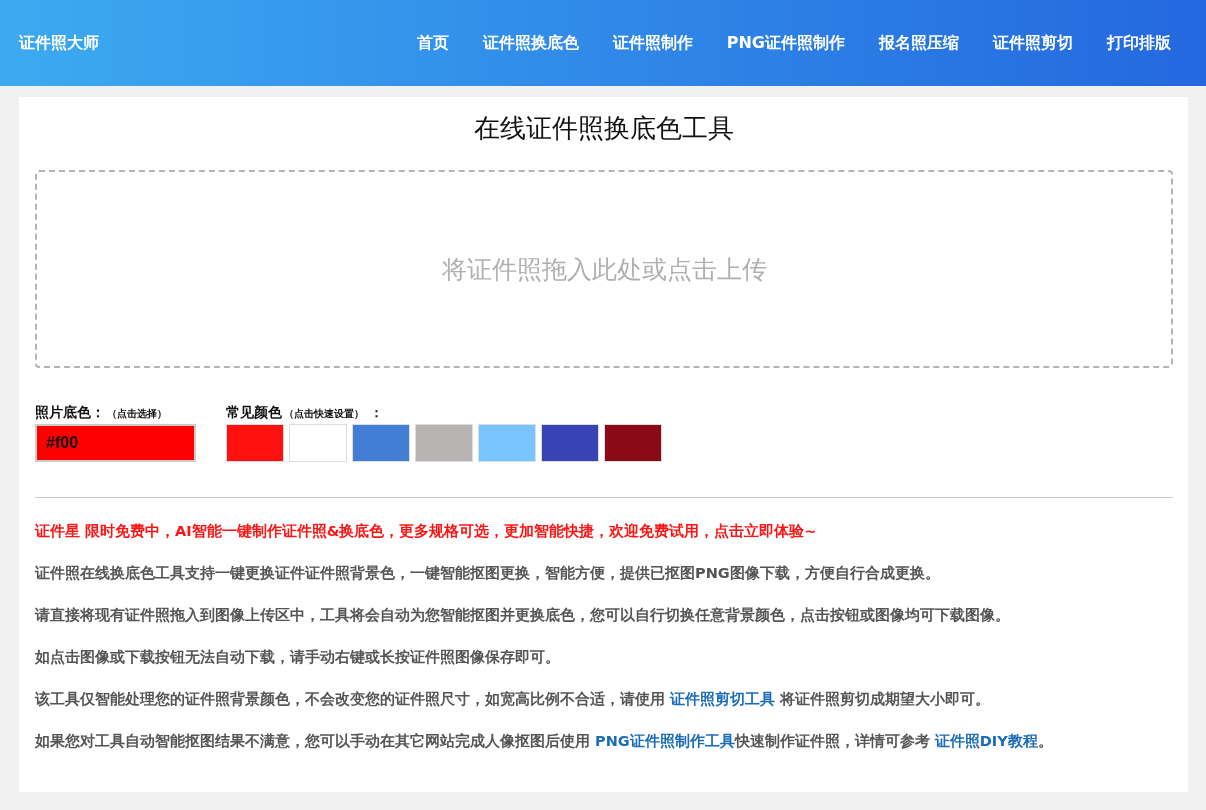  I want to click on site-logo: 证件照大师, so click(59, 43).